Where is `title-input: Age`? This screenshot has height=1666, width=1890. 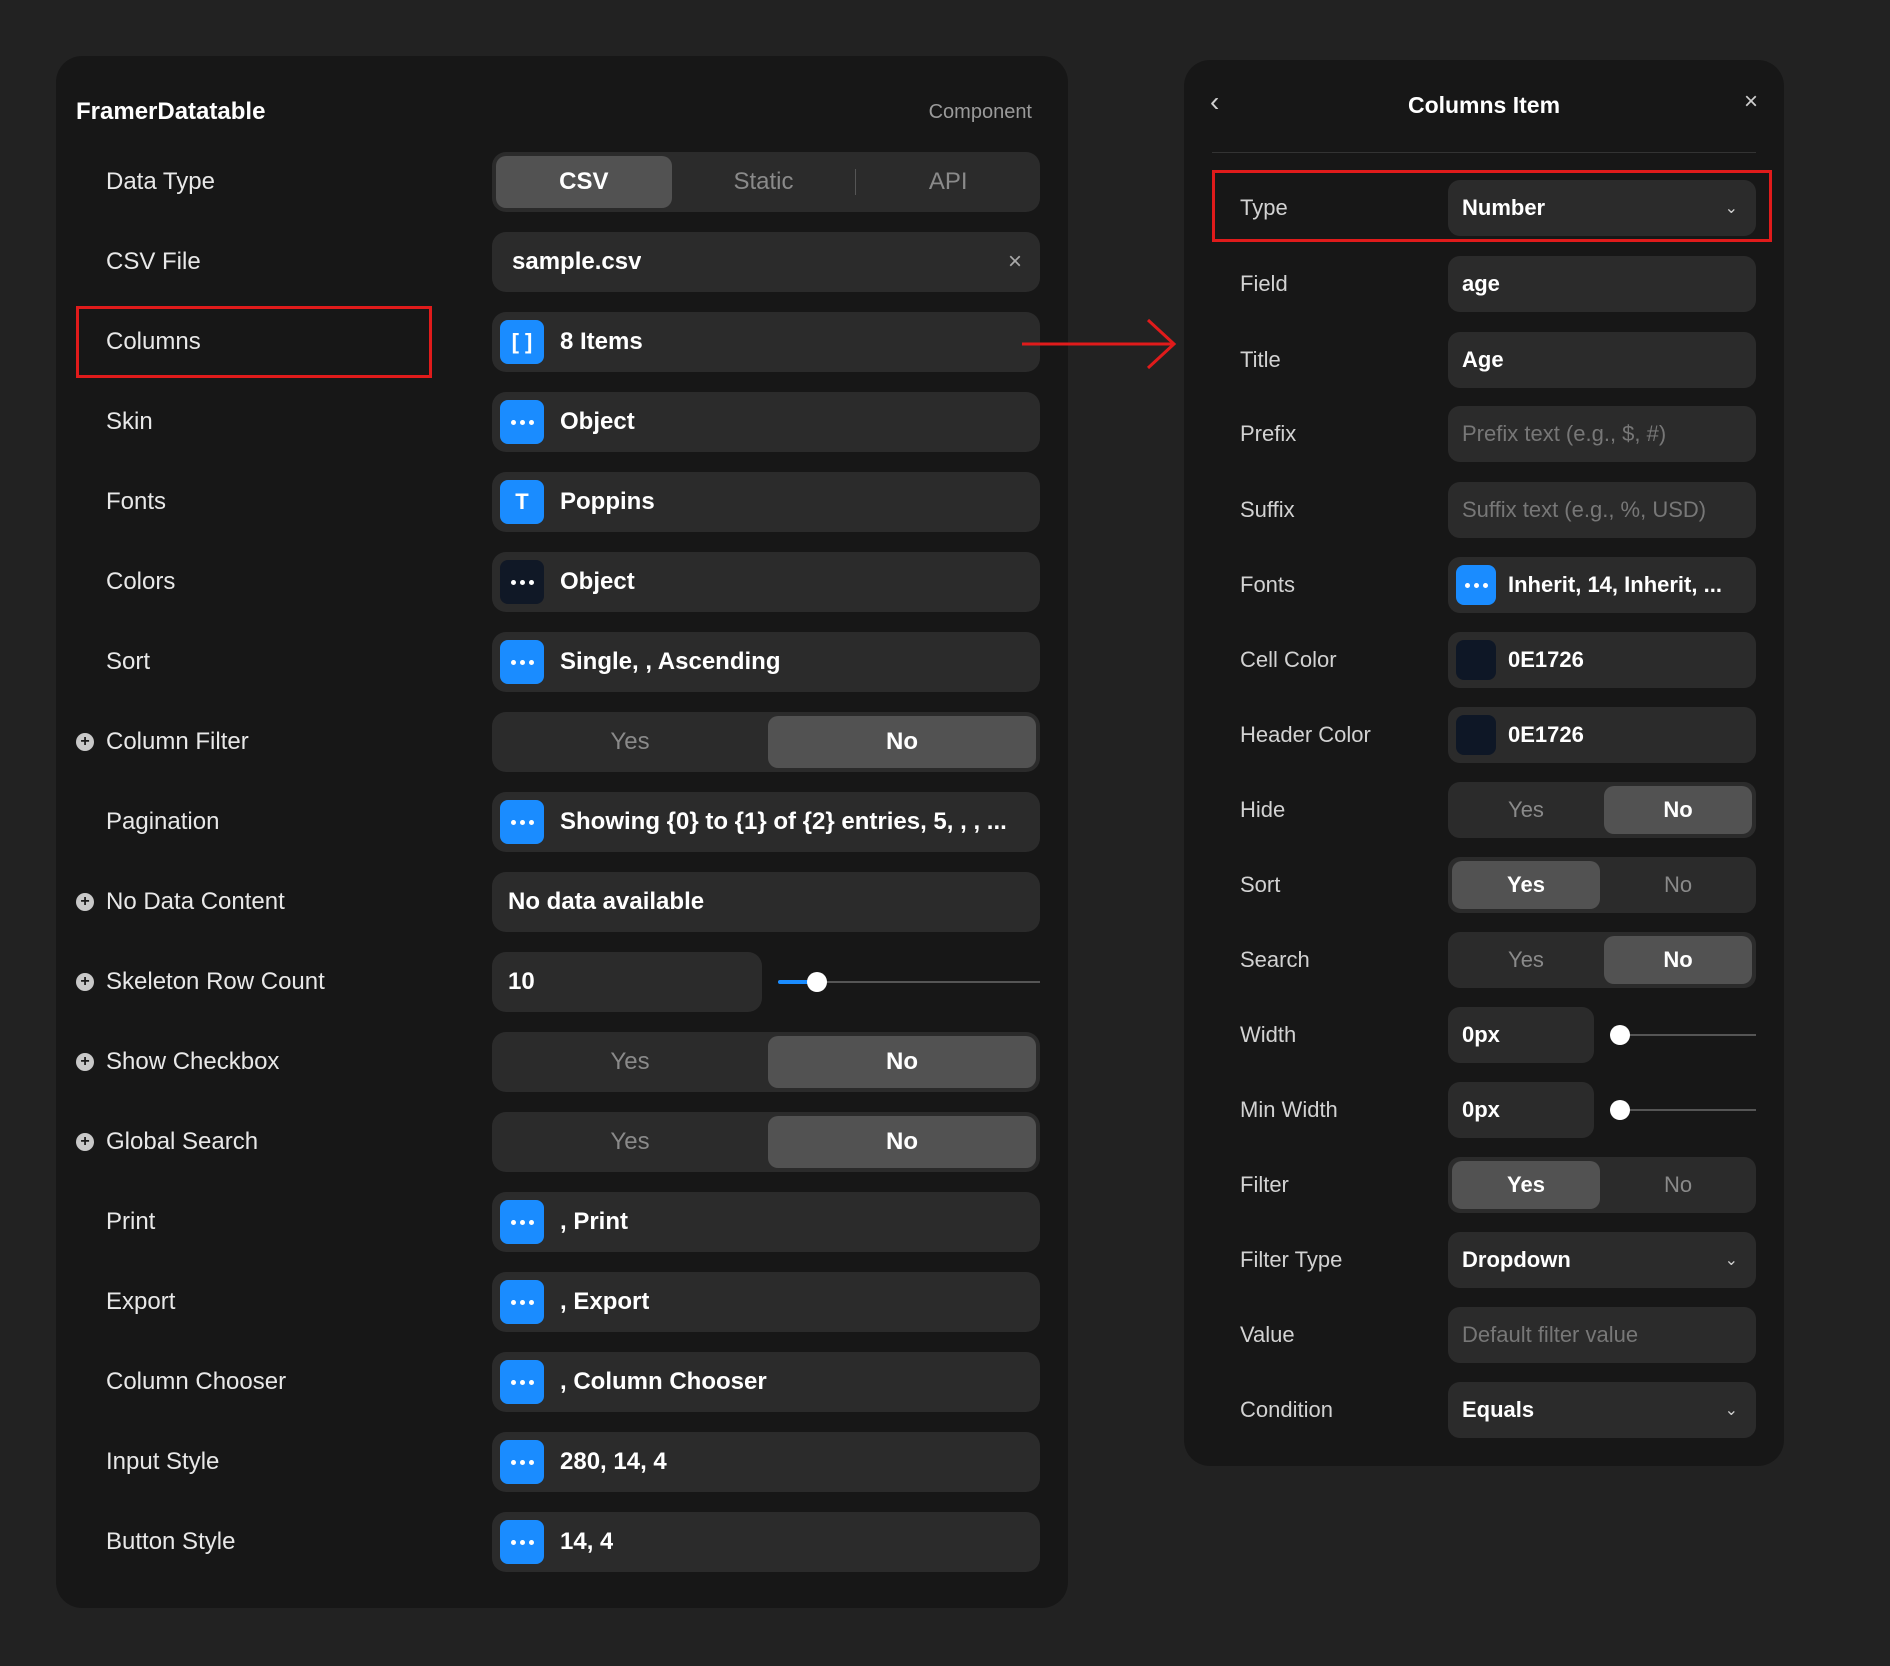
title-input: Age is located at coordinates (1602, 360).